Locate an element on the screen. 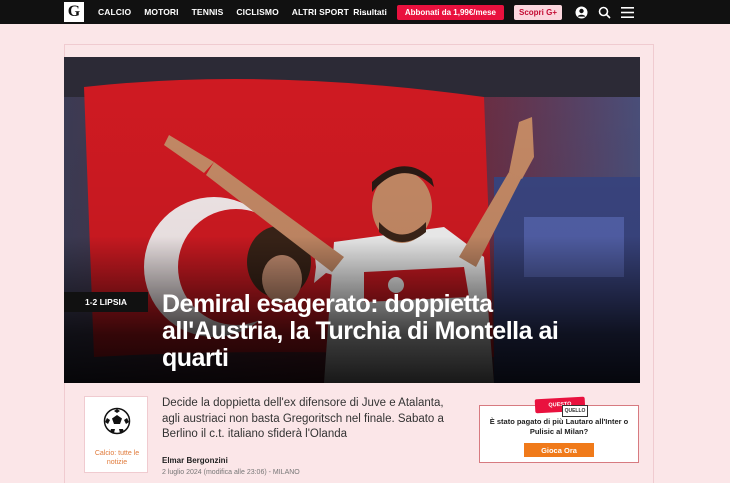 The image size is (730, 483). football-icon is located at coordinates (117, 421).